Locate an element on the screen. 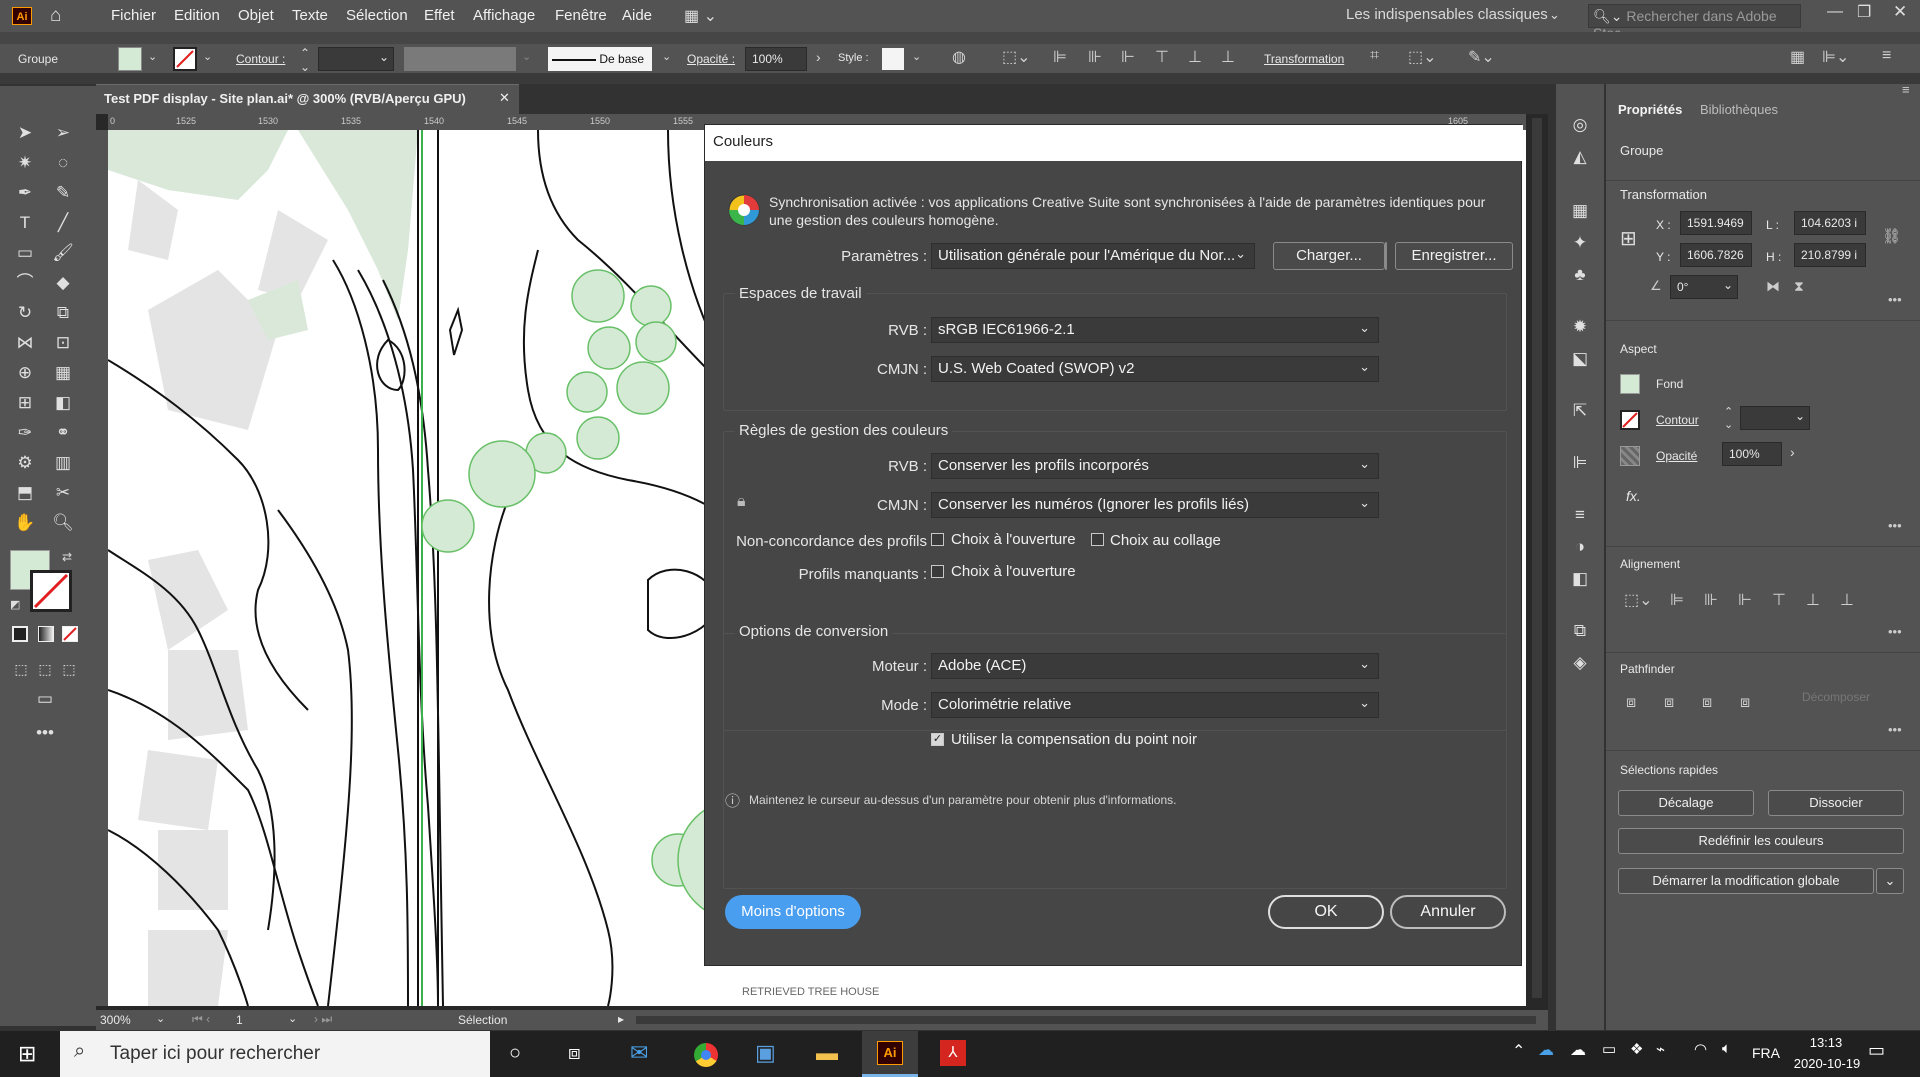 This screenshot has width=1920, height=1077. tab-properties: Propriétés is located at coordinates (1650, 109).